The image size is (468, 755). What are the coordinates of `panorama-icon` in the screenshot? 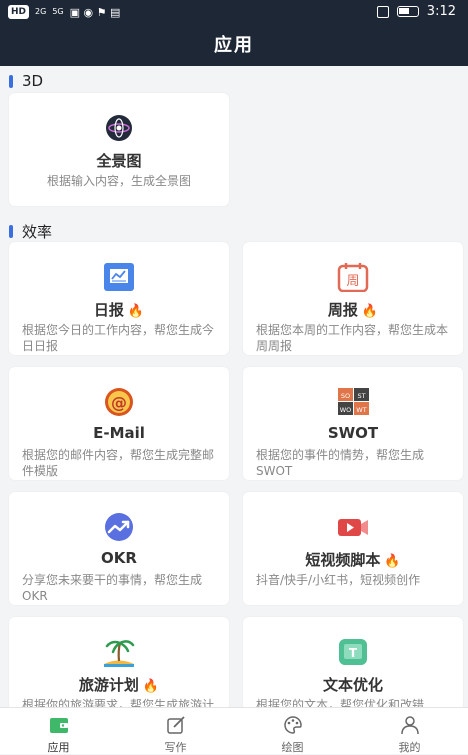 It's located at (119, 128).